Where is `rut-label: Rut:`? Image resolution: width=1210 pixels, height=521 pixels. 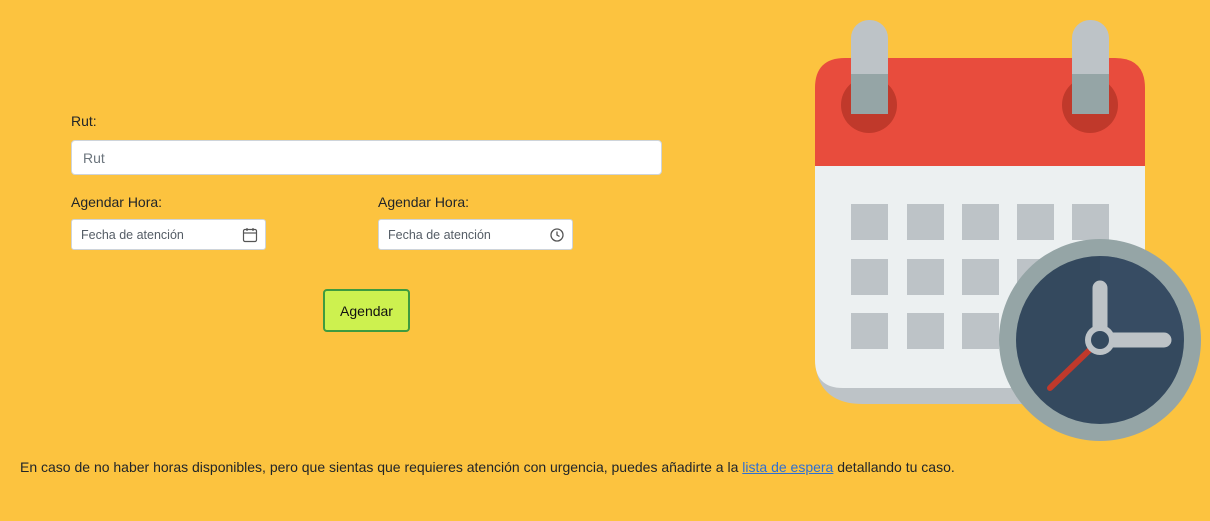
rut-label: Rut: is located at coordinates (84, 121).